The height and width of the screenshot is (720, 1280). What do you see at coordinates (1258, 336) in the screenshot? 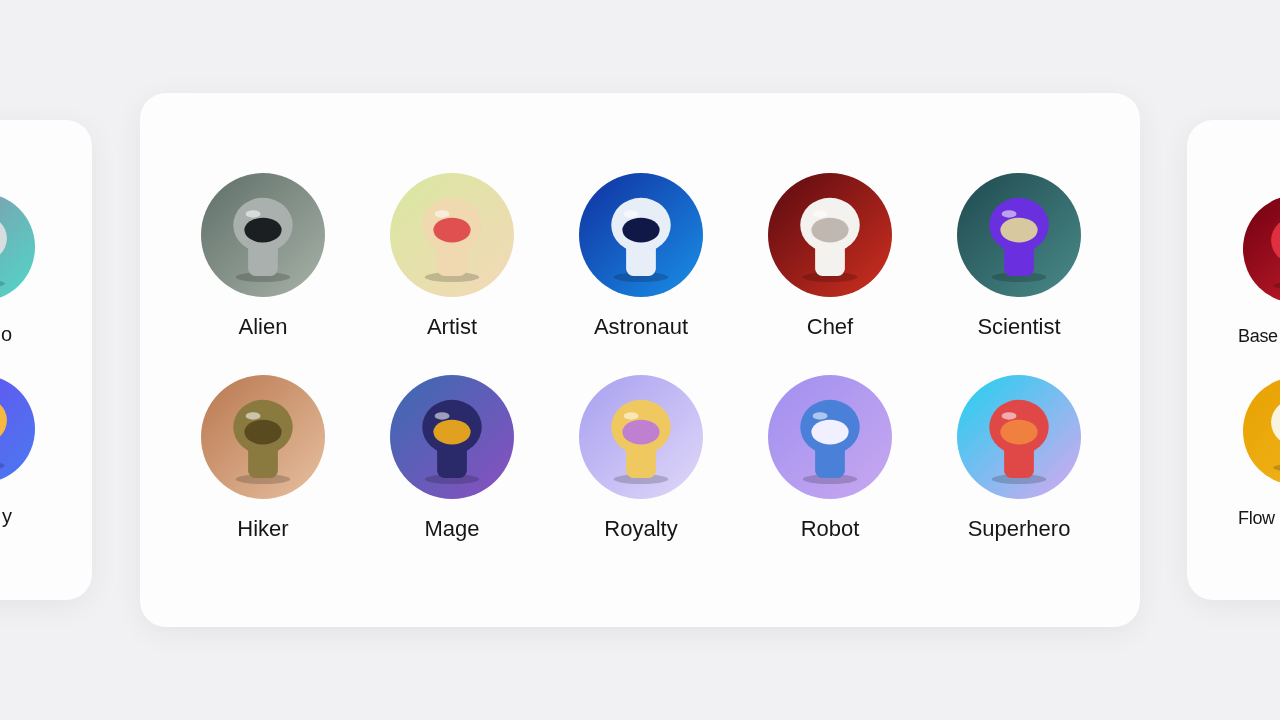
I see `avatar-label: Base` at bounding box center [1258, 336].